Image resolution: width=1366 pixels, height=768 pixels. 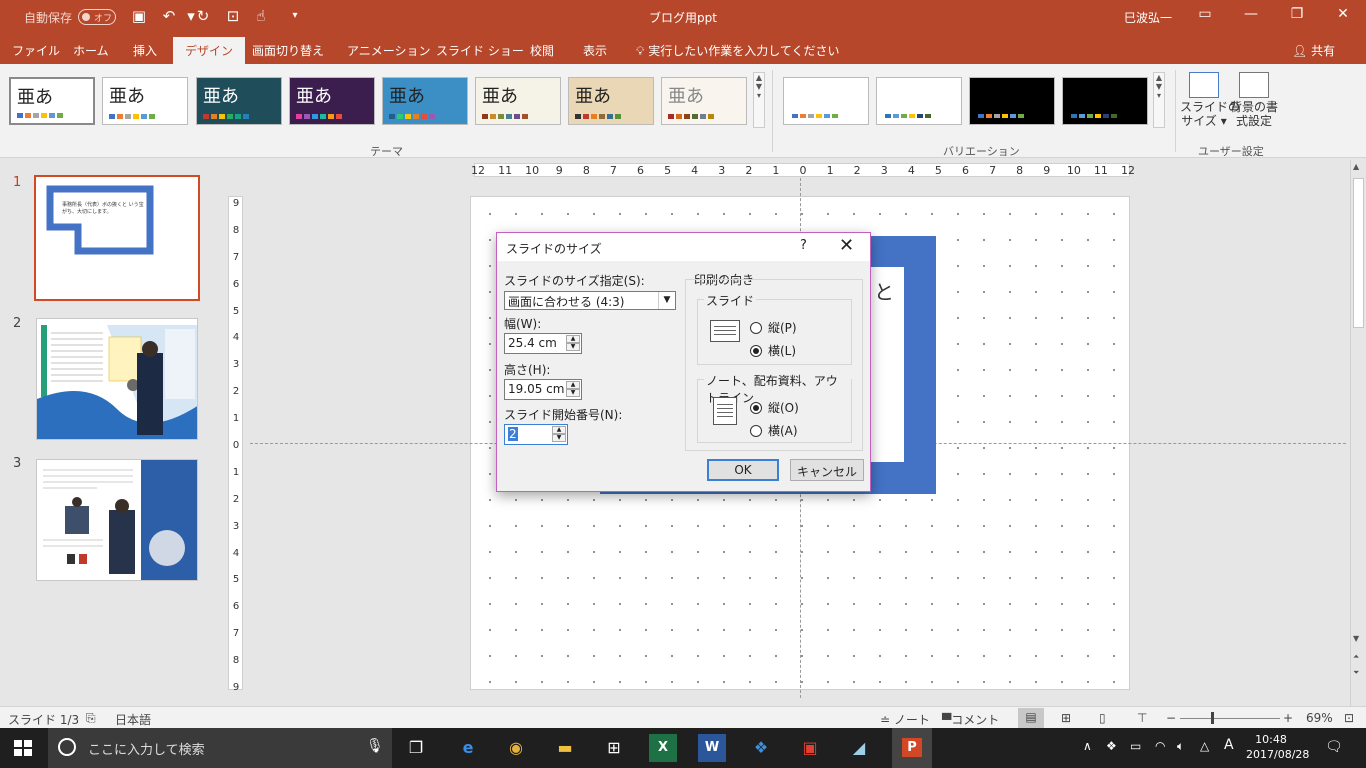 What do you see at coordinates (133, 719) in the screenshot?
I see `language: 日本語` at bounding box center [133, 719].